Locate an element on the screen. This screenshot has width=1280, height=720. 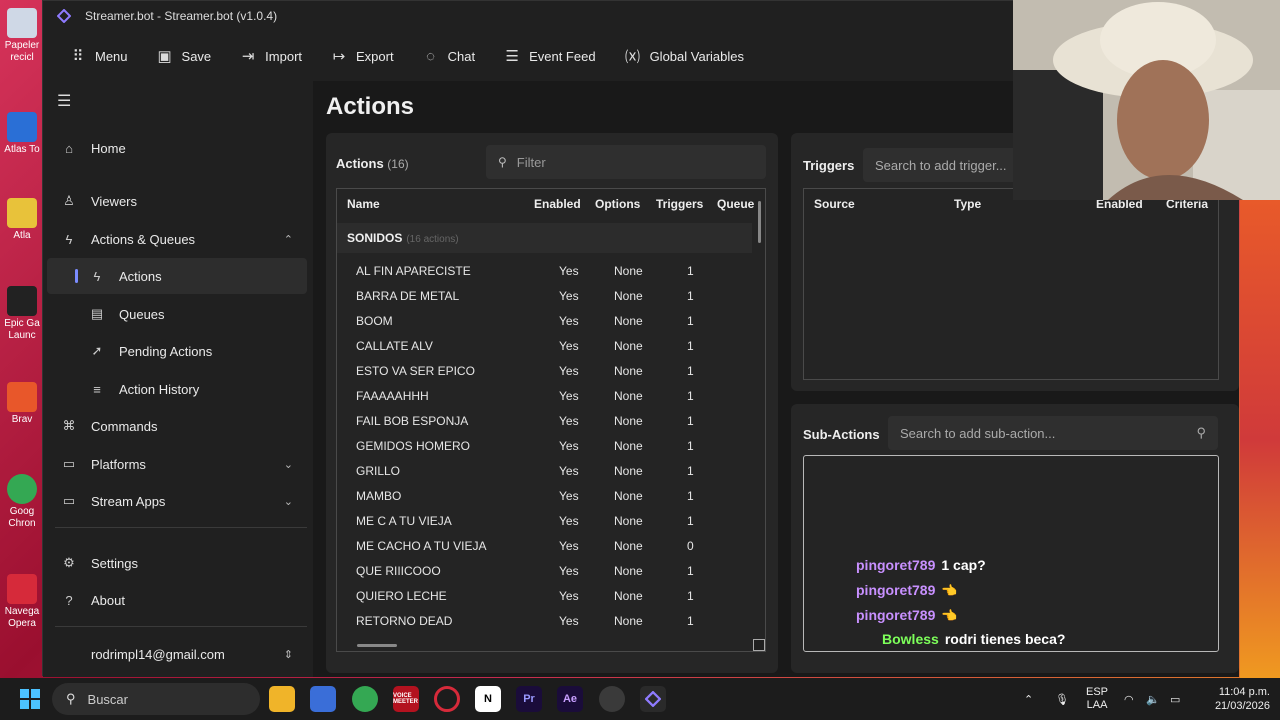
desktop-icon-atlas-to: Atlas To is located at coordinates (22, 134).